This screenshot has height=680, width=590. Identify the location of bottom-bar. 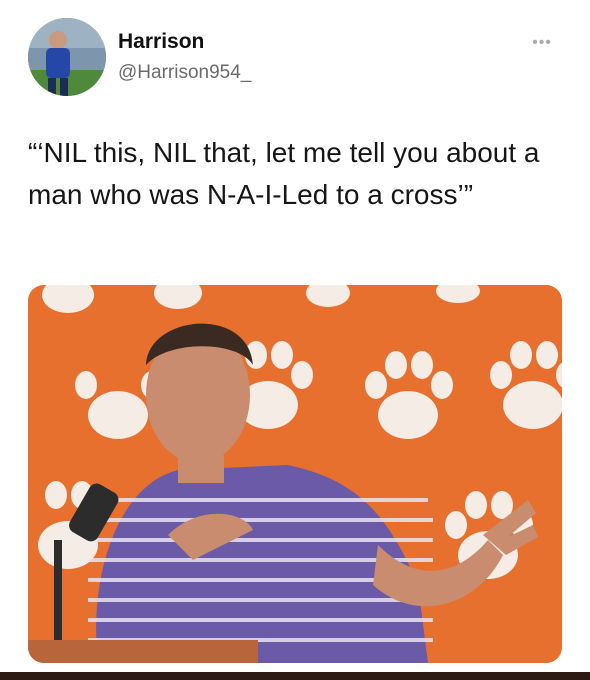
(295, 676).